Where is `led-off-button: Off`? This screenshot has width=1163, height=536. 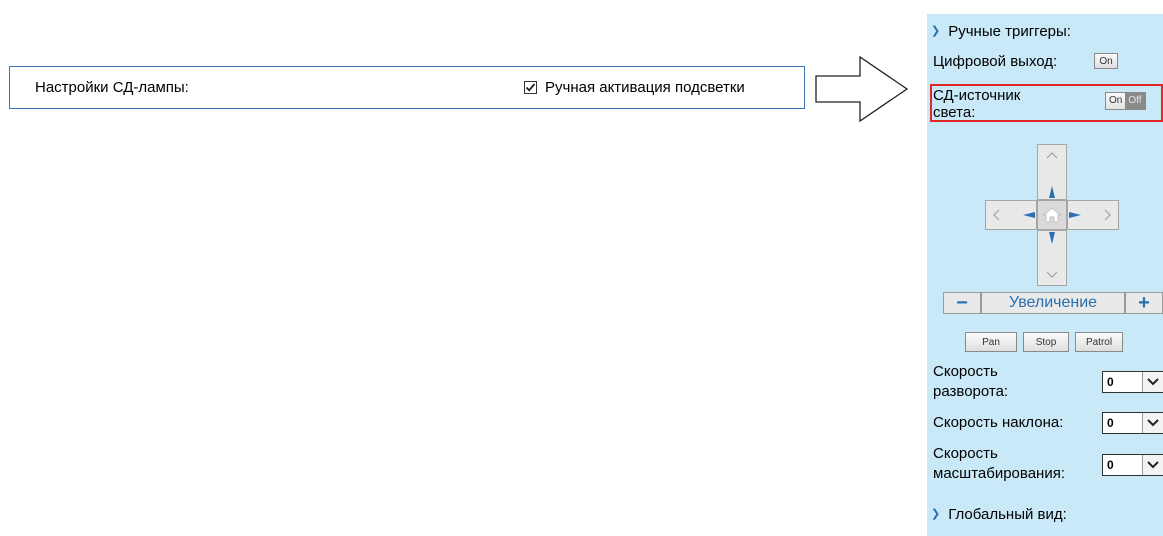
led-off-button: Off is located at coordinates (1135, 101).